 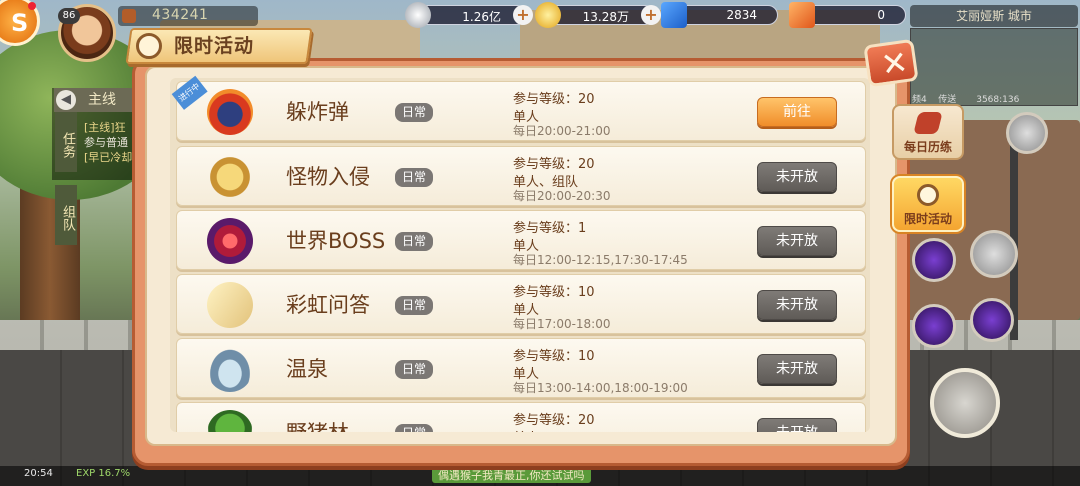 What do you see at coordinates (105, 127) in the screenshot?
I see `quest-line: [主线]狂` at bounding box center [105, 127].